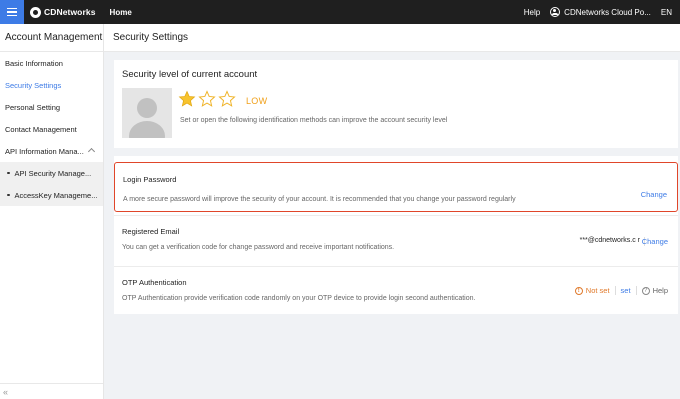 The height and width of the screenshot is (399, 680). What do you see at coordinates (555, 12) in the screenshot?
I see `user-icon` at bounding box center [555, 12].